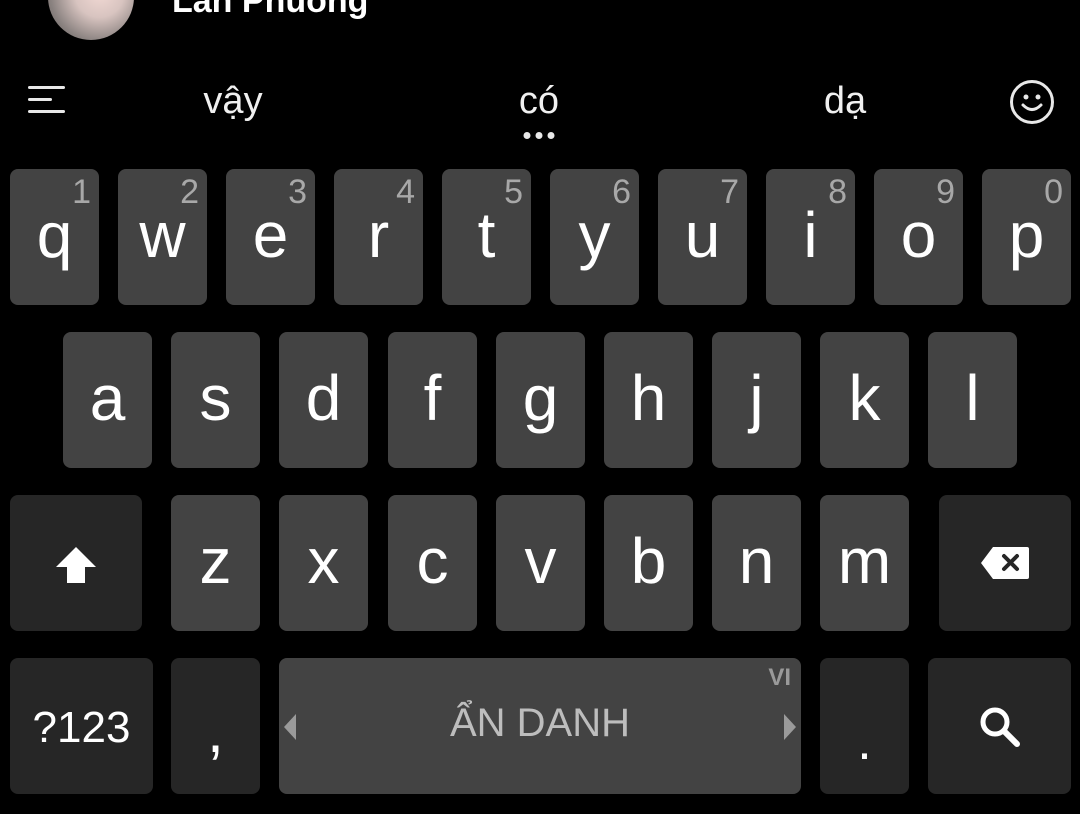 The image size is (1080, 814). What do you see at coordinates (48, 102) in the screenshot?
I see `menu-icon` at bounding box center [48, 102].